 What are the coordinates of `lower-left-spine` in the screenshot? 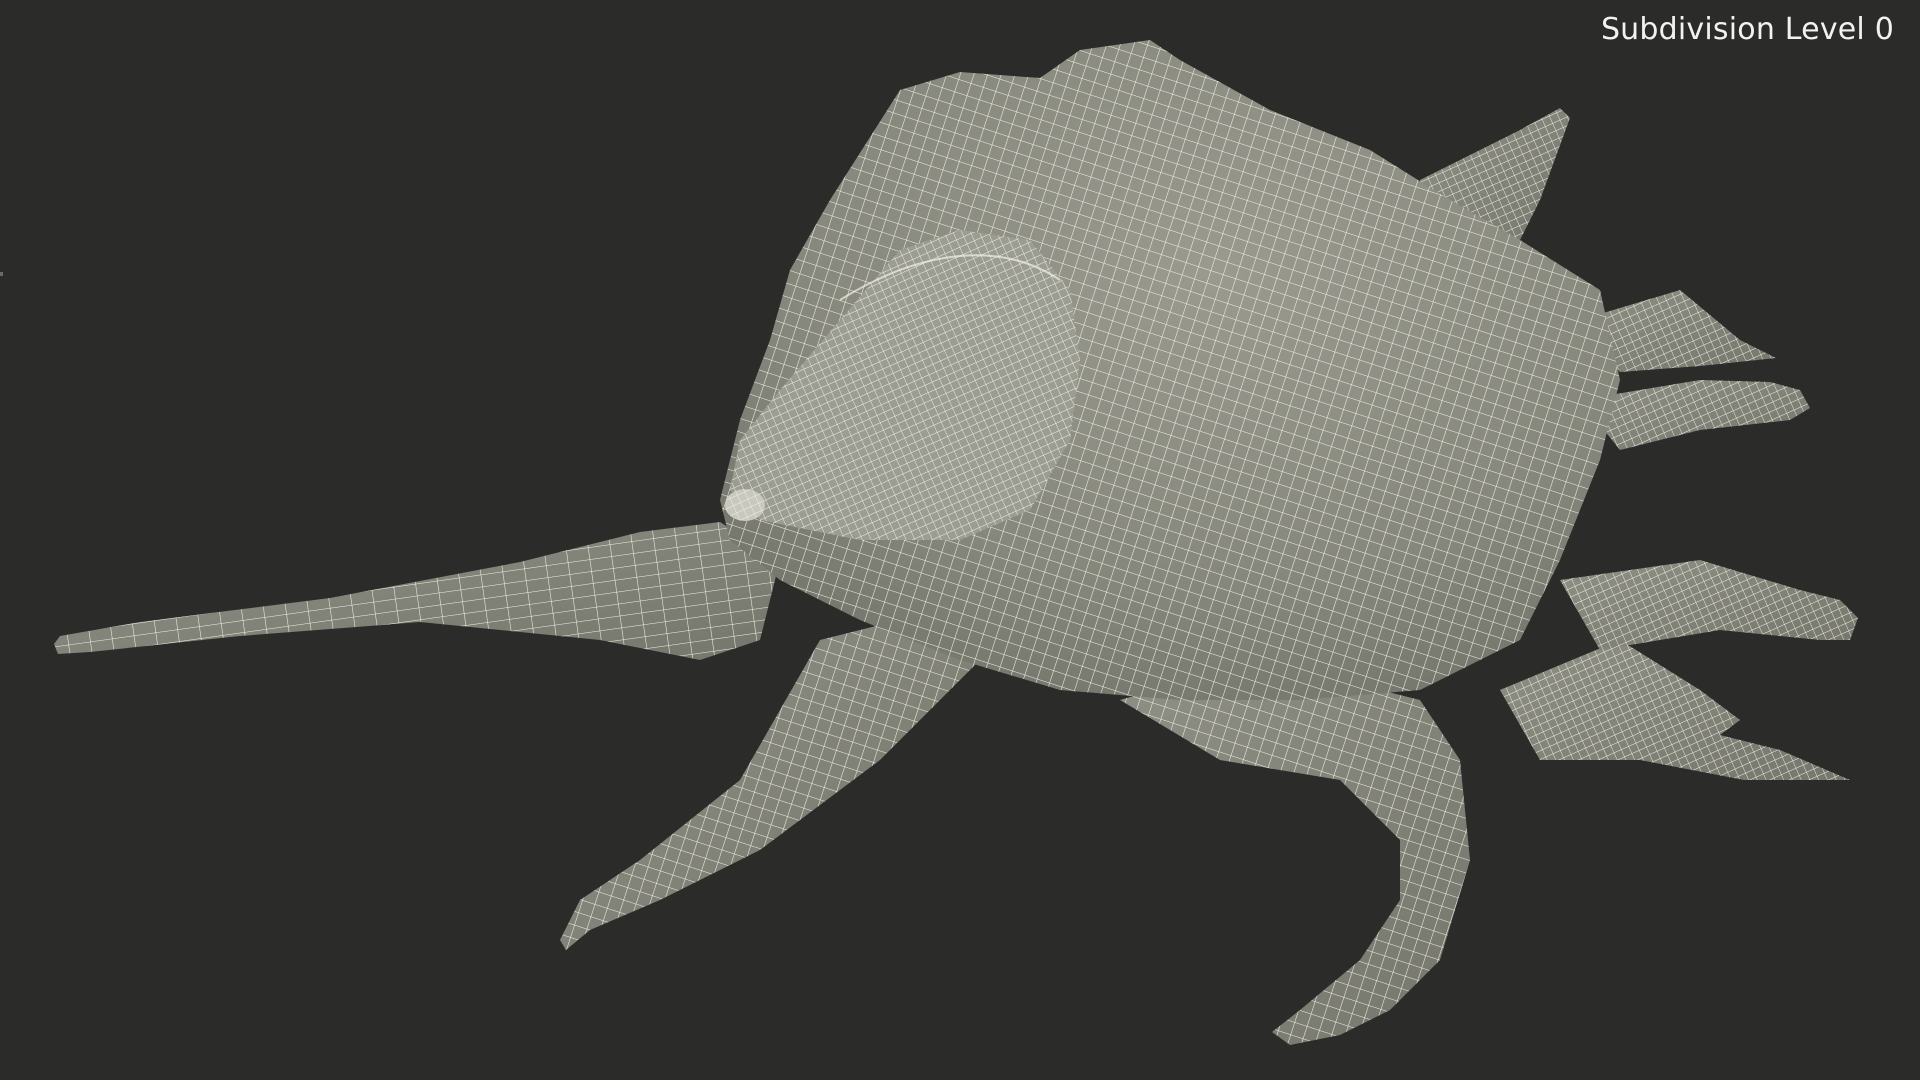 It's located at (770, 785).